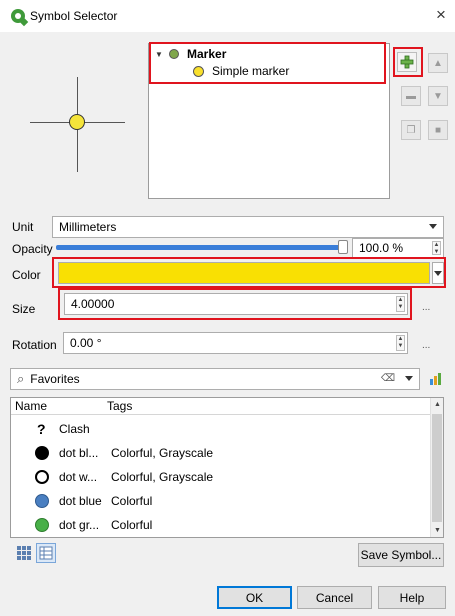 This screenshot has height=616, width=455. Describe the element at coordinates (235, 304) in the screenshot. I see `size-highlight-box` at that location.